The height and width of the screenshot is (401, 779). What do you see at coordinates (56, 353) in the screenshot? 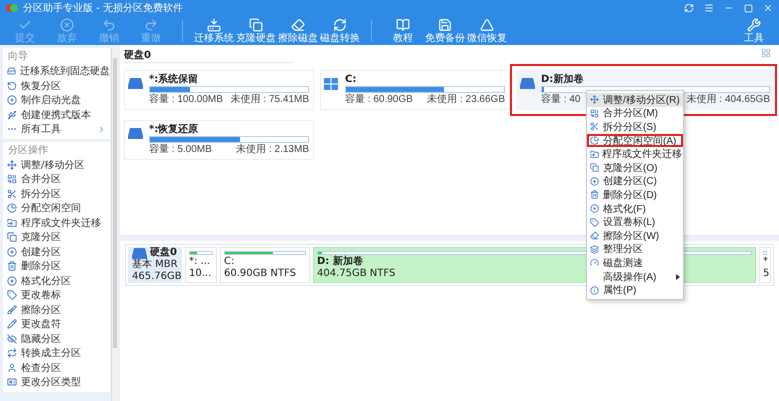
I see `sidebar-item: 转换成主分区` at bounding box center [56, 353].